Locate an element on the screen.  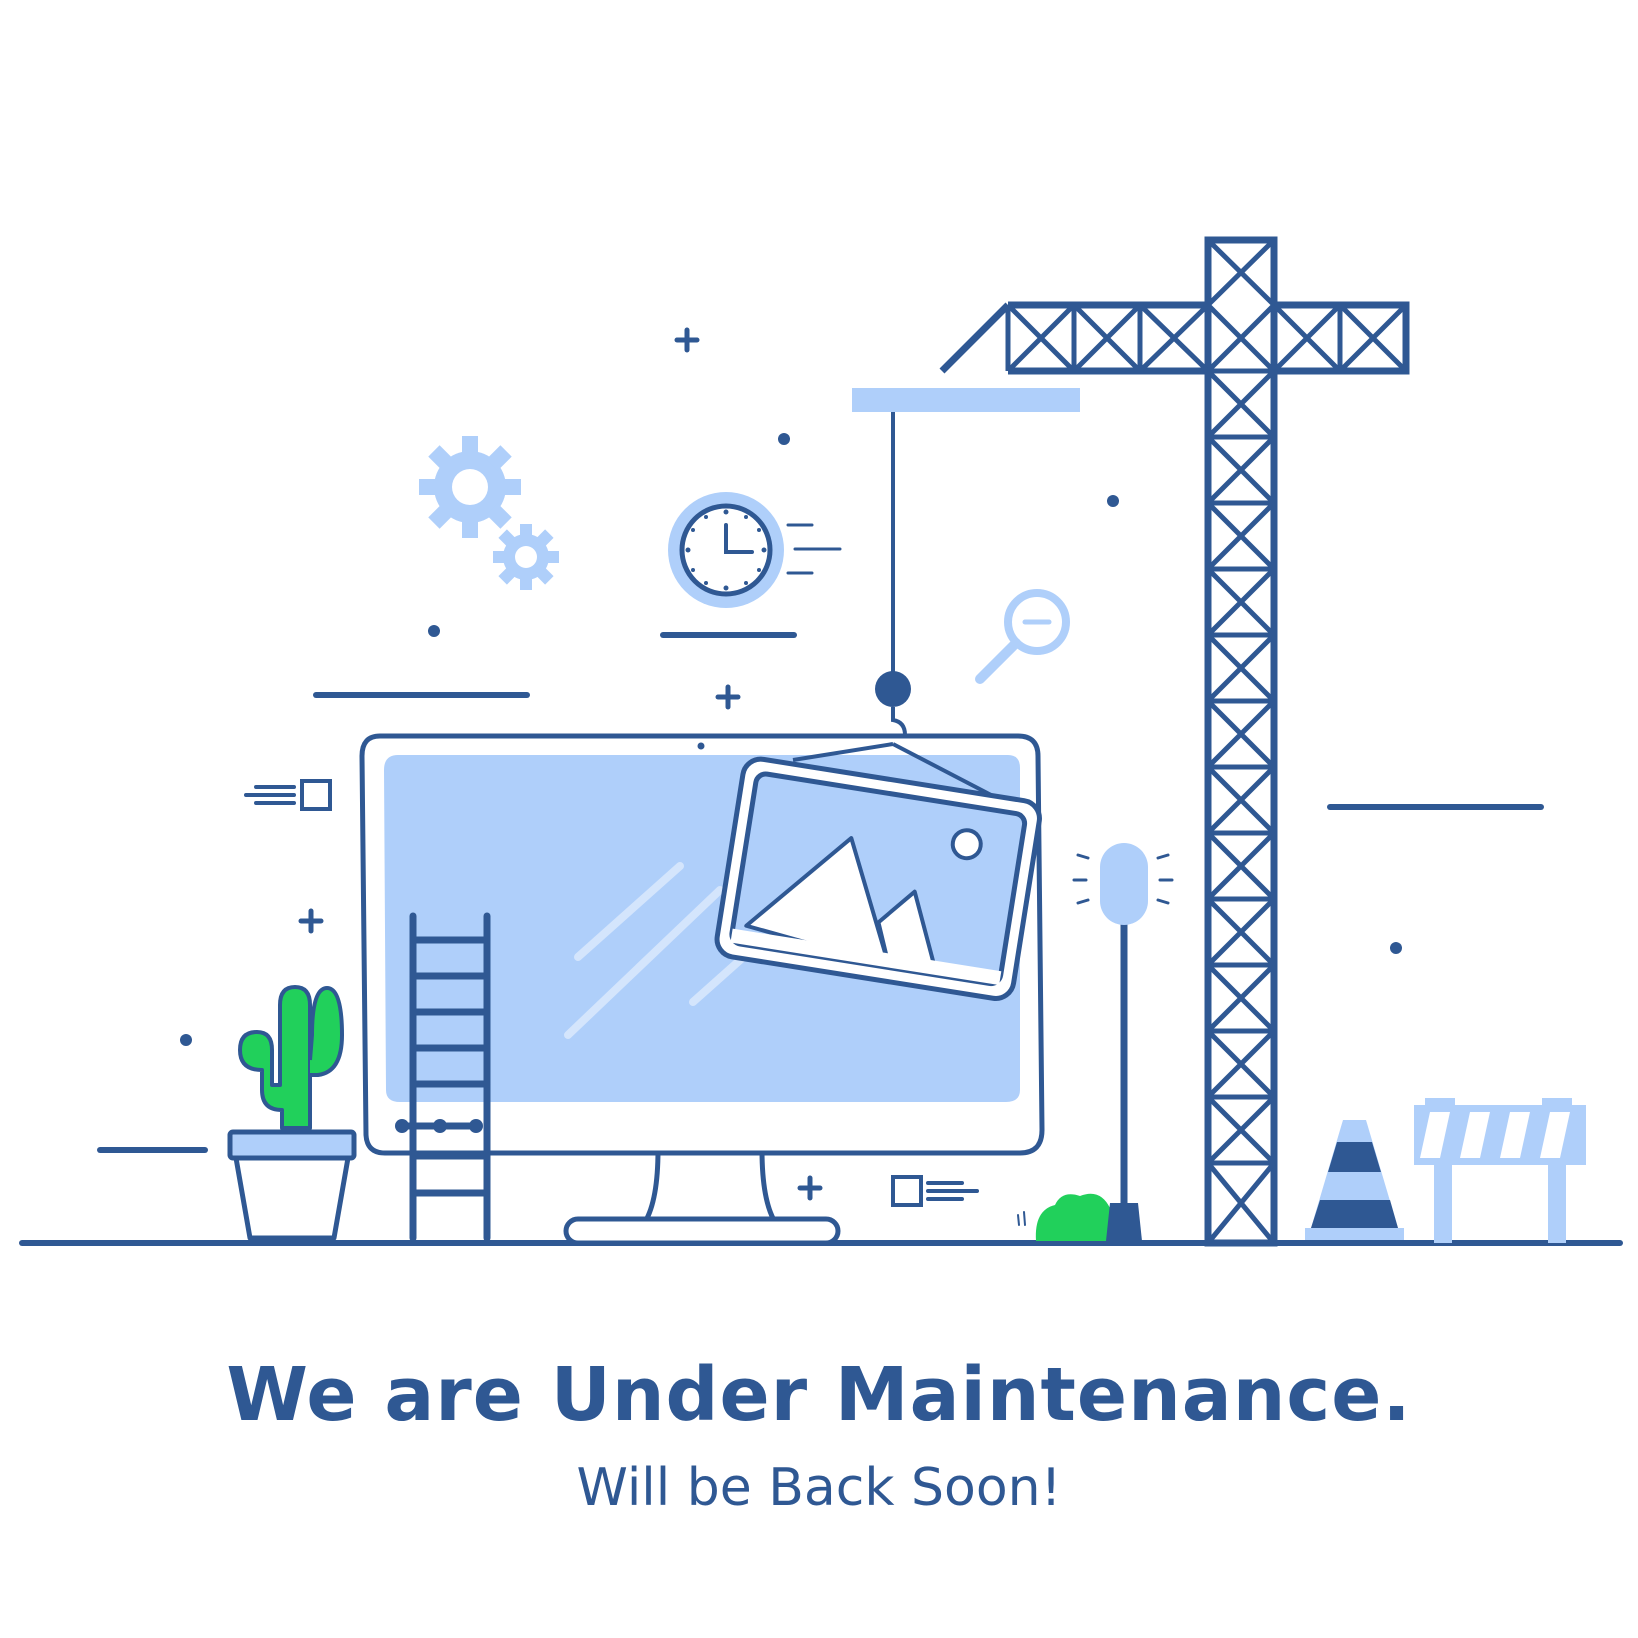
page-title: We are Under Maintenance. is located at coordinates (819, 1395).